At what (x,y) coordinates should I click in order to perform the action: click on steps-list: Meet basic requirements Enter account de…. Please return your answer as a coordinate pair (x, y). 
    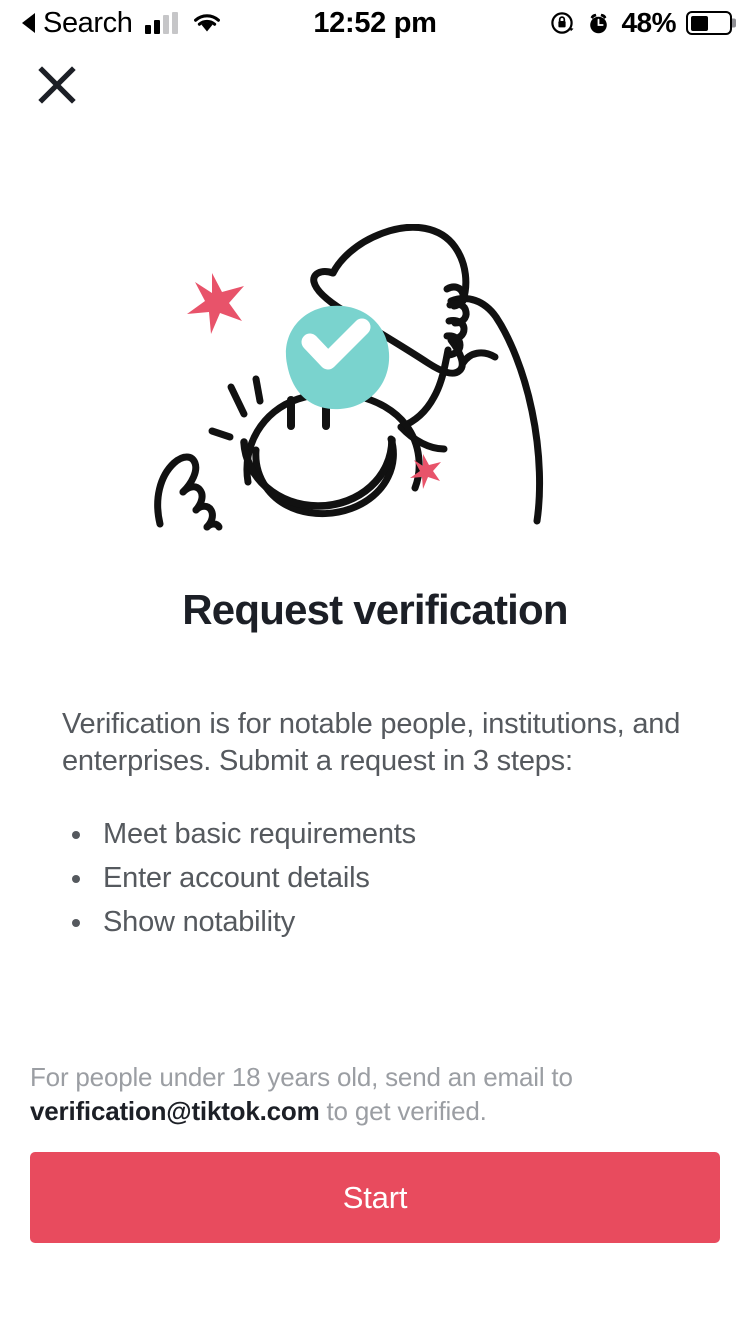
    Looking at the image, I should click on (376, 878).